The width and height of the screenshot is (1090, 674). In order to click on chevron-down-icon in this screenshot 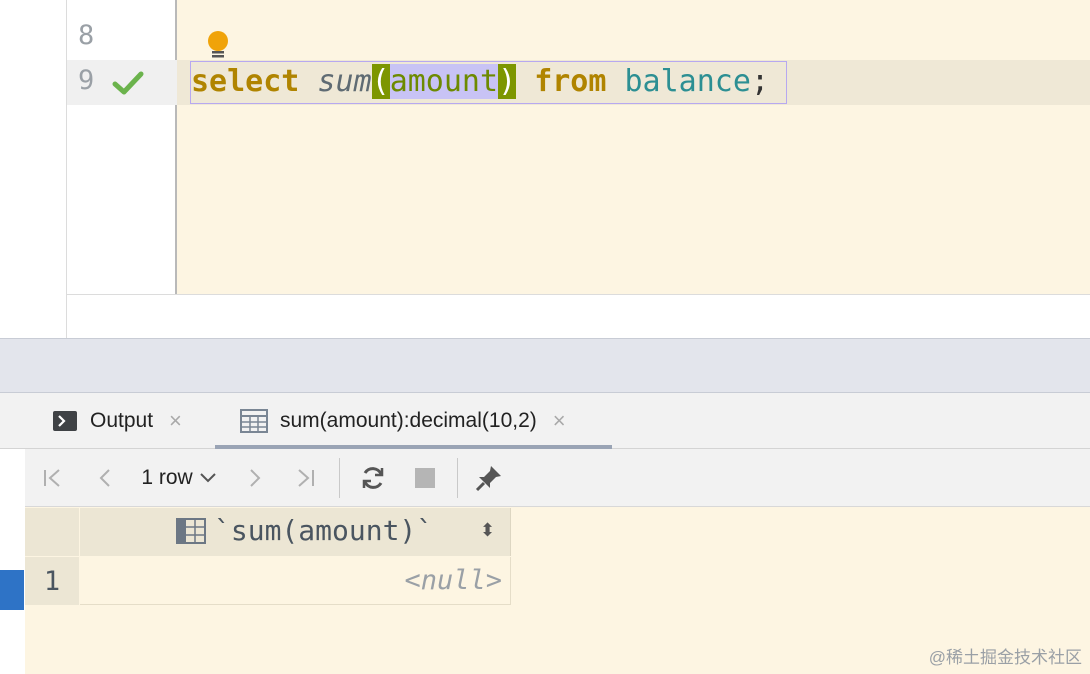, I will do `click(207, 478)`.